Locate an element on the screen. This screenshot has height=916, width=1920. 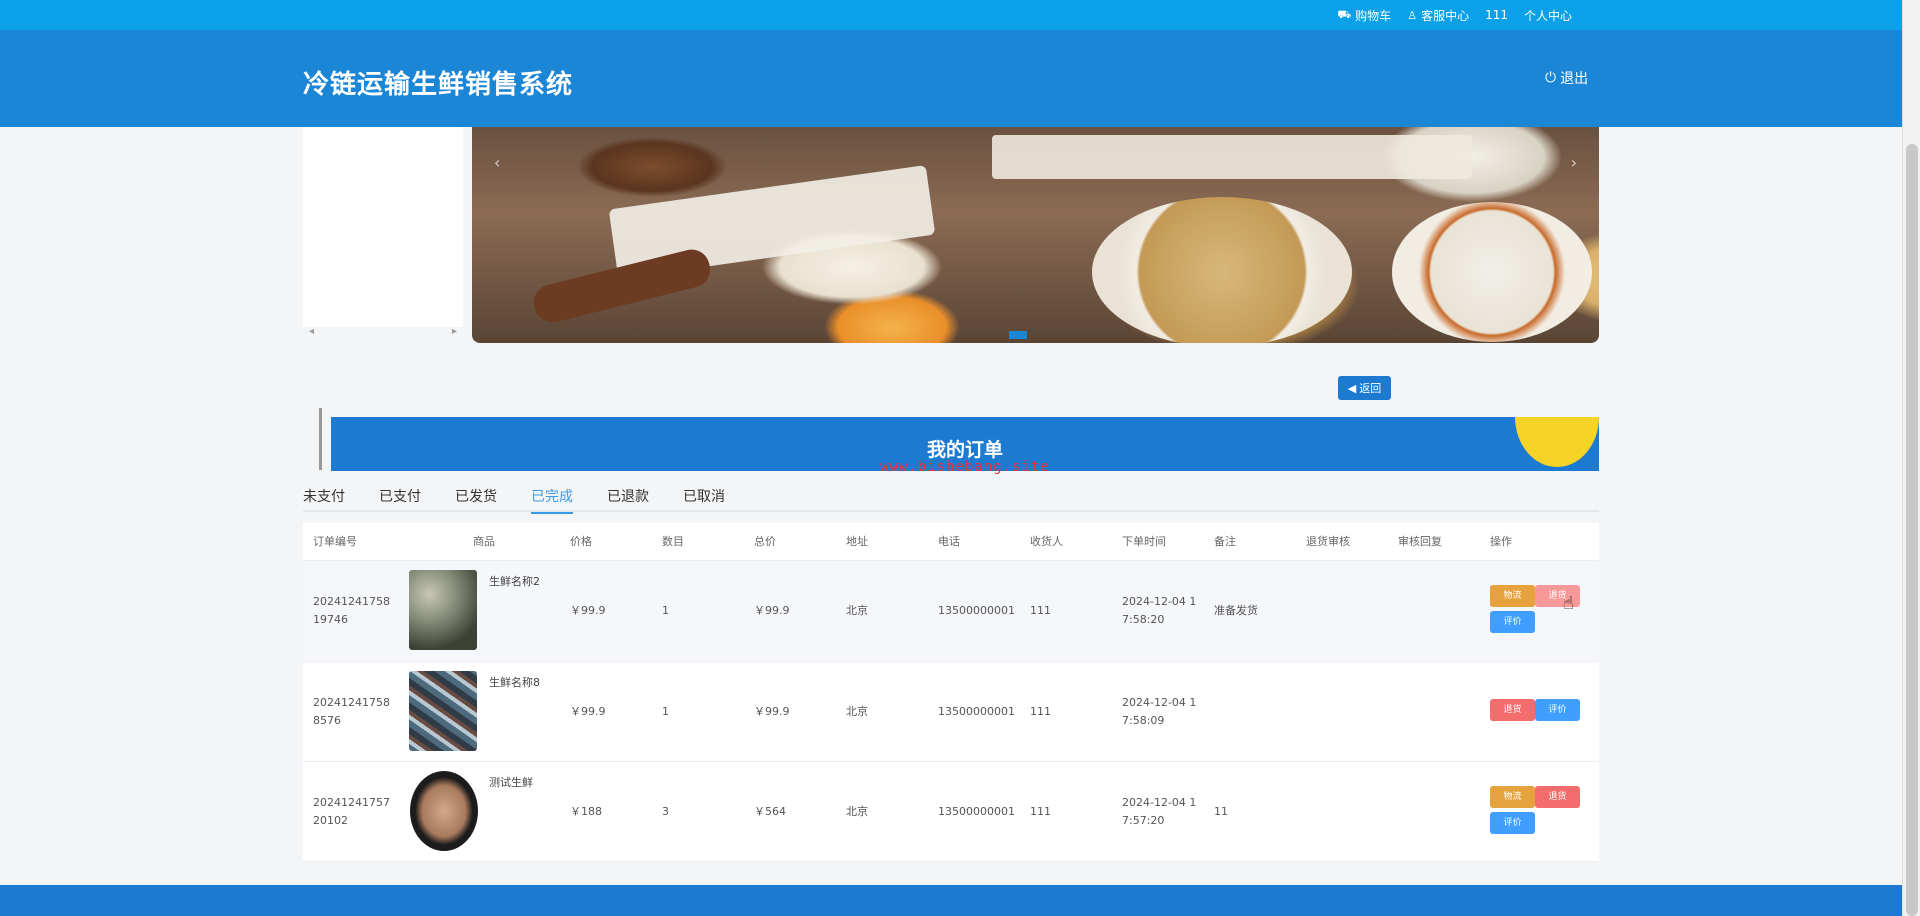
order-time: 2024-12-04 1 7:57:20 is located at coordinates (1159, 811).